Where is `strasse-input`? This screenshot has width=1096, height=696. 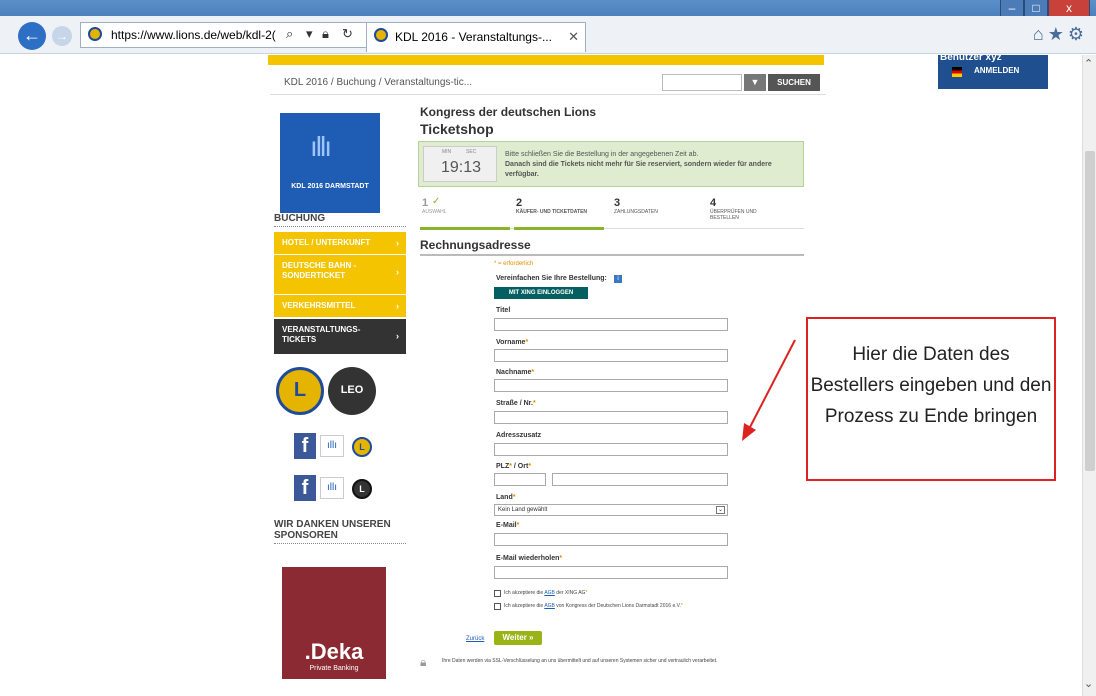 strasse-input is located at coordinates (611, 417).